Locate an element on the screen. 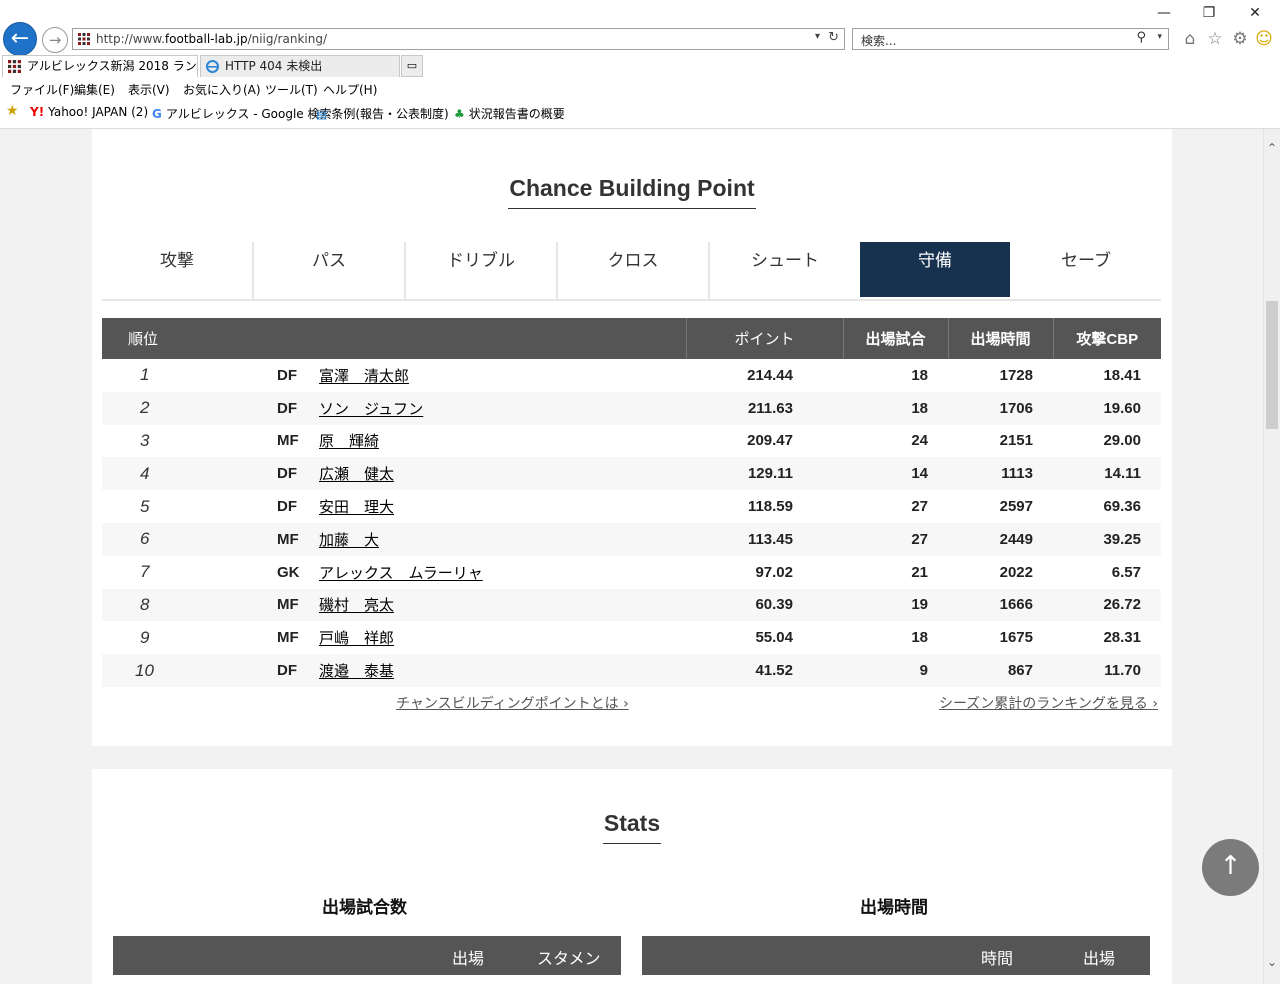 This screenshot has height=984, width=1280. points-cell: 118.59 is located at coordinates (770, 507).